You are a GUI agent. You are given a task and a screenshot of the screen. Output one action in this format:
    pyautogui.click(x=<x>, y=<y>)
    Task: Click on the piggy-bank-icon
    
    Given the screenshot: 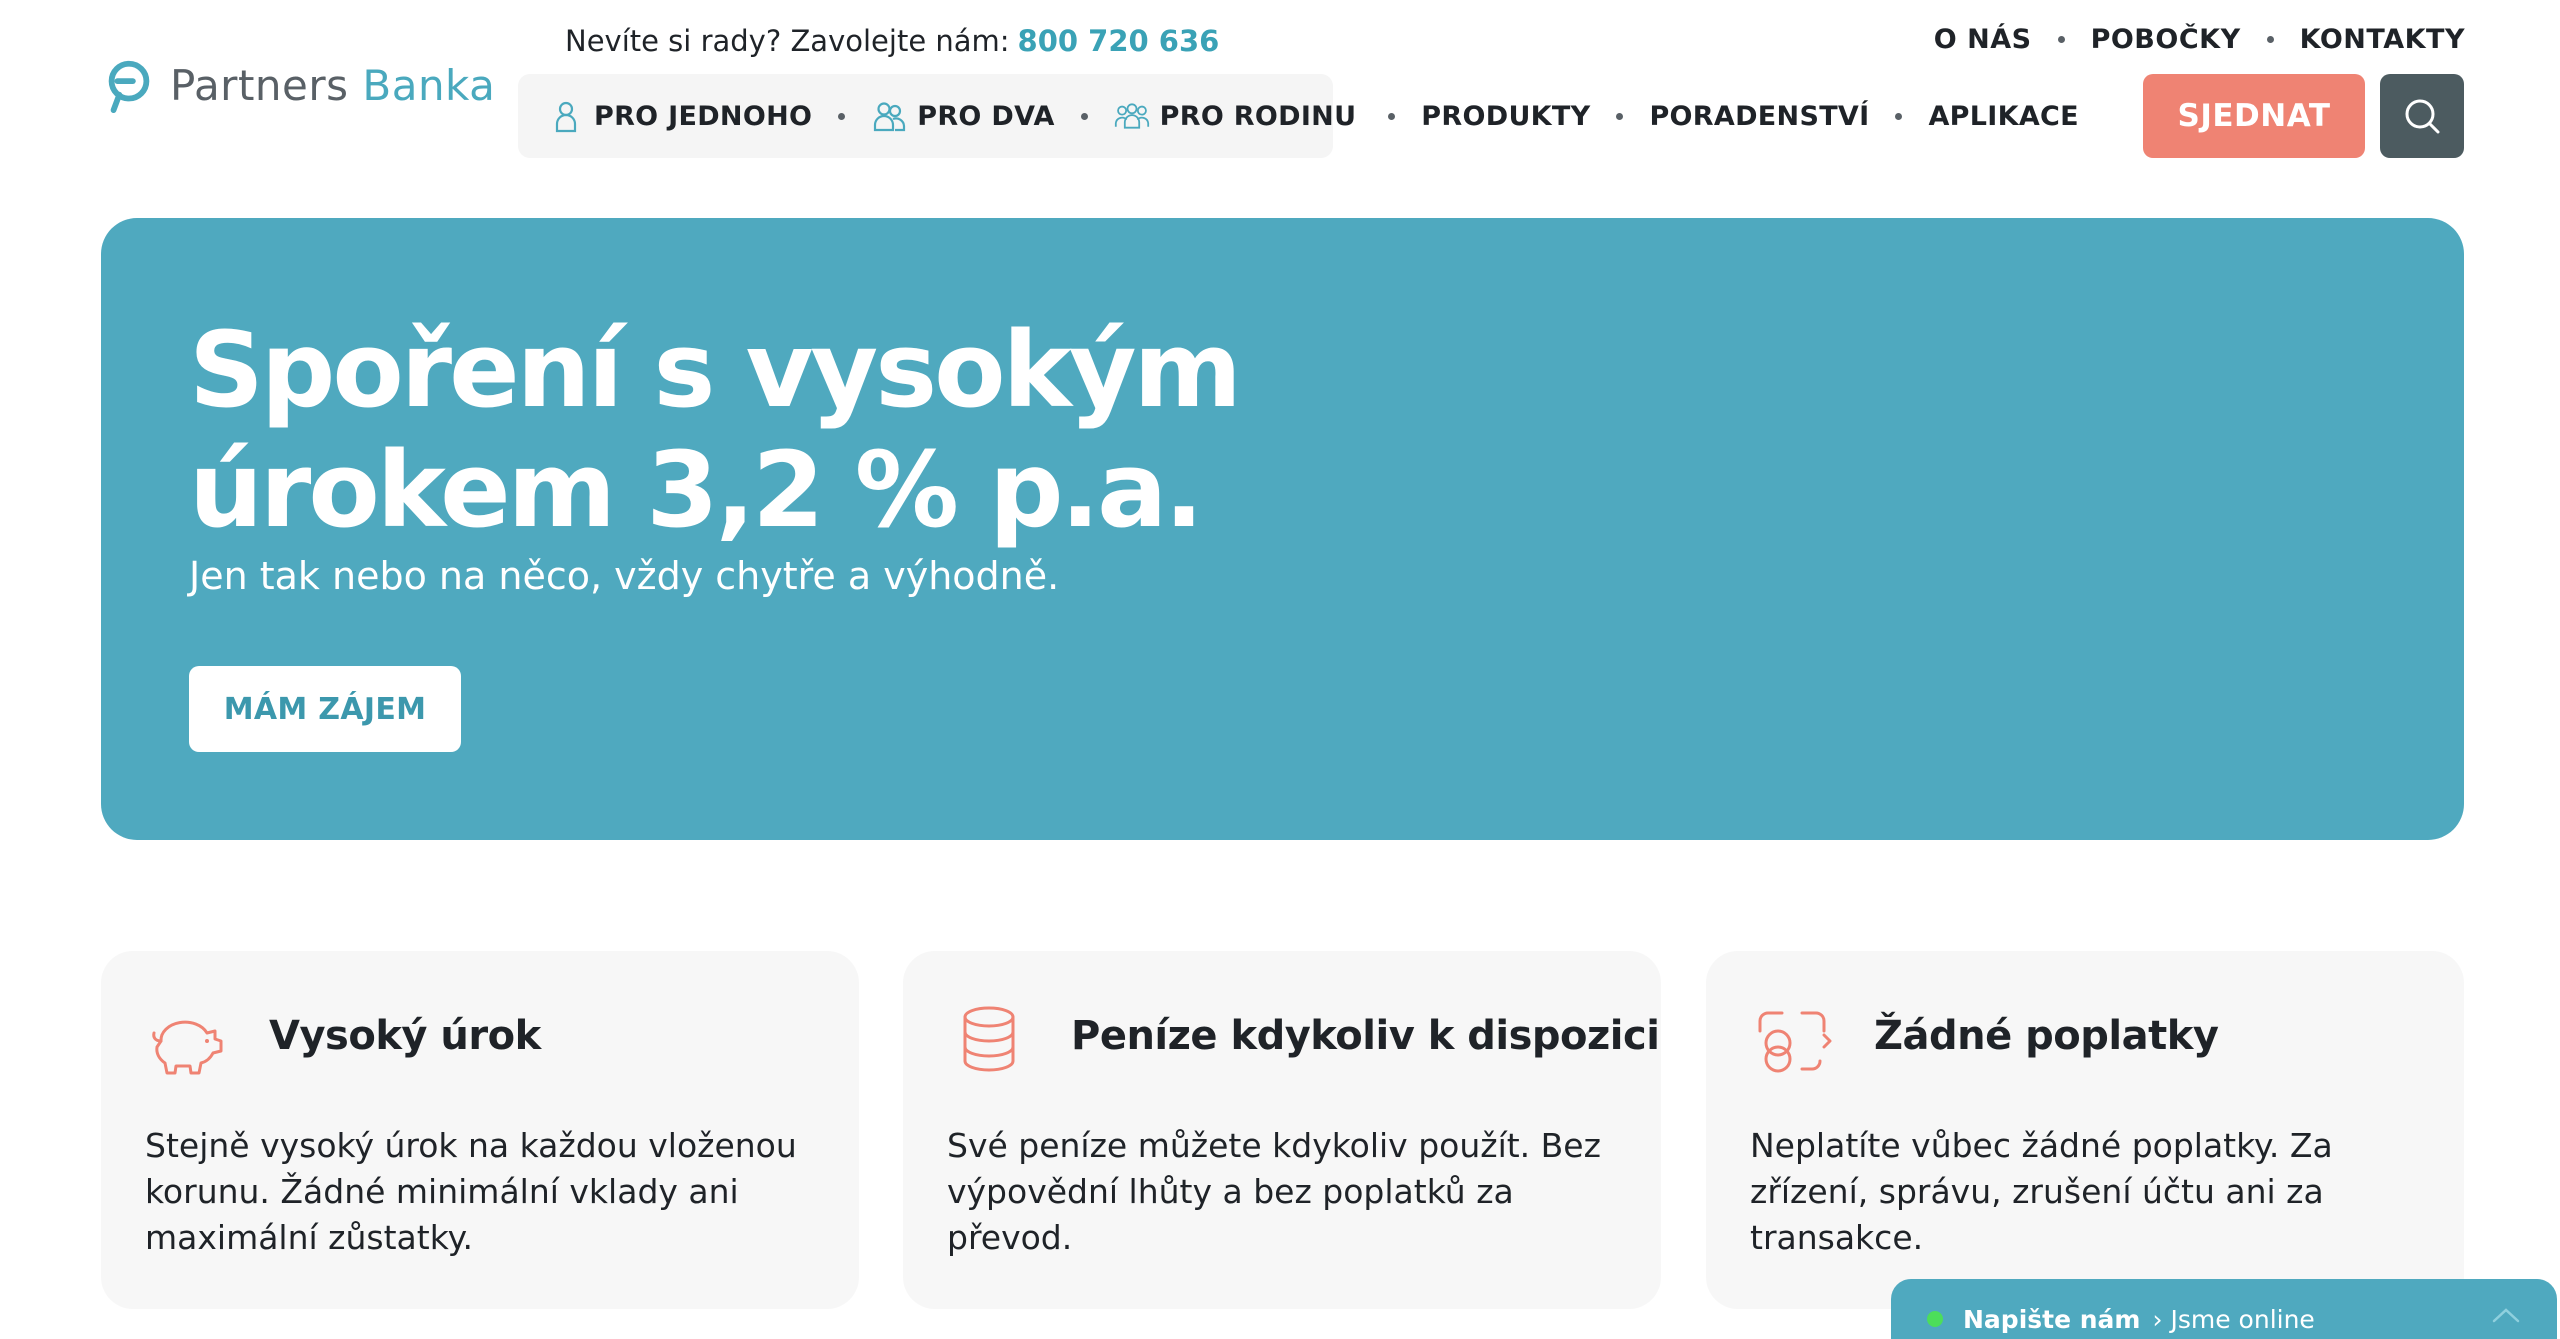 What is the action you would take?
    pyautogui.click(x=187, y=1047)
    